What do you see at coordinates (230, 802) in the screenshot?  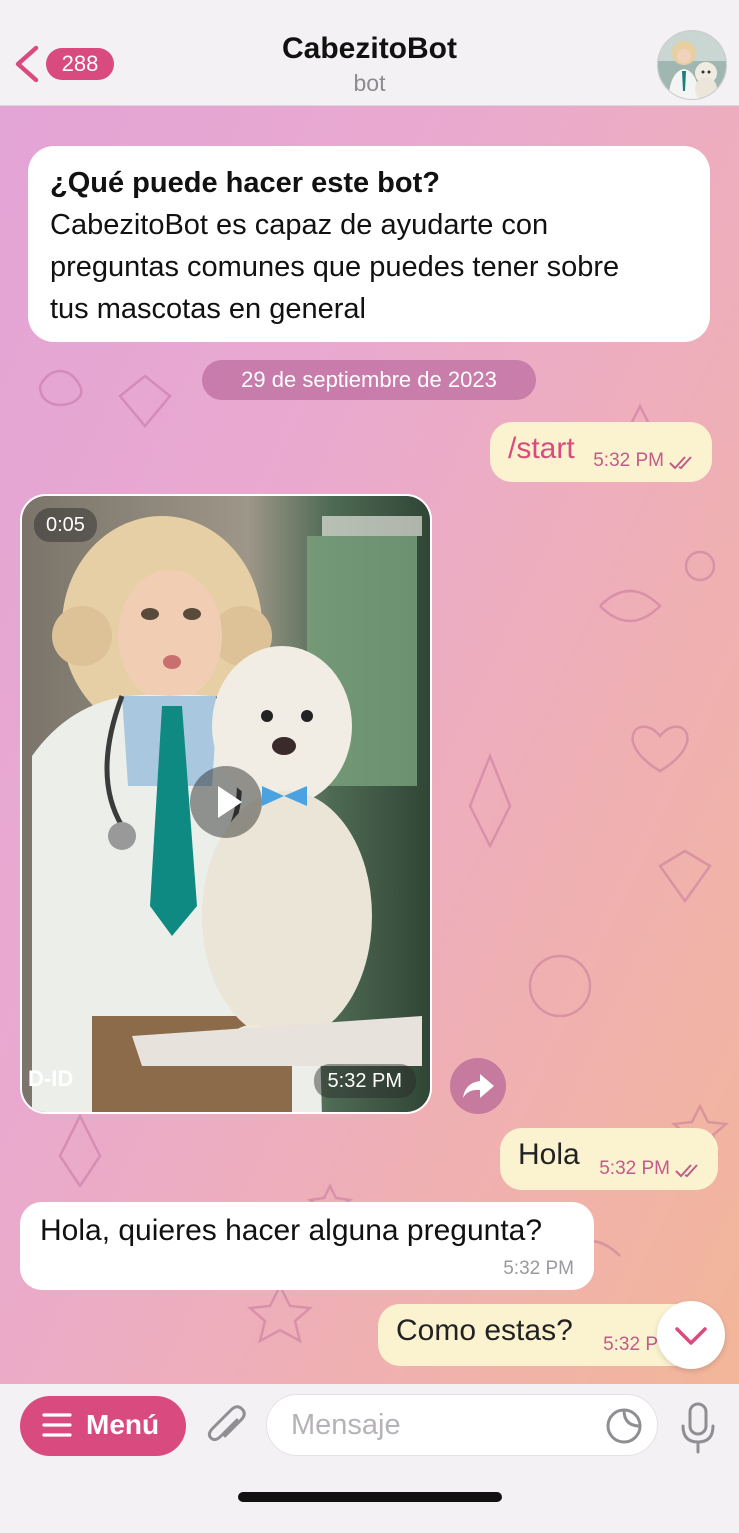 I see `play-icon` at bounding box center [230, 802].